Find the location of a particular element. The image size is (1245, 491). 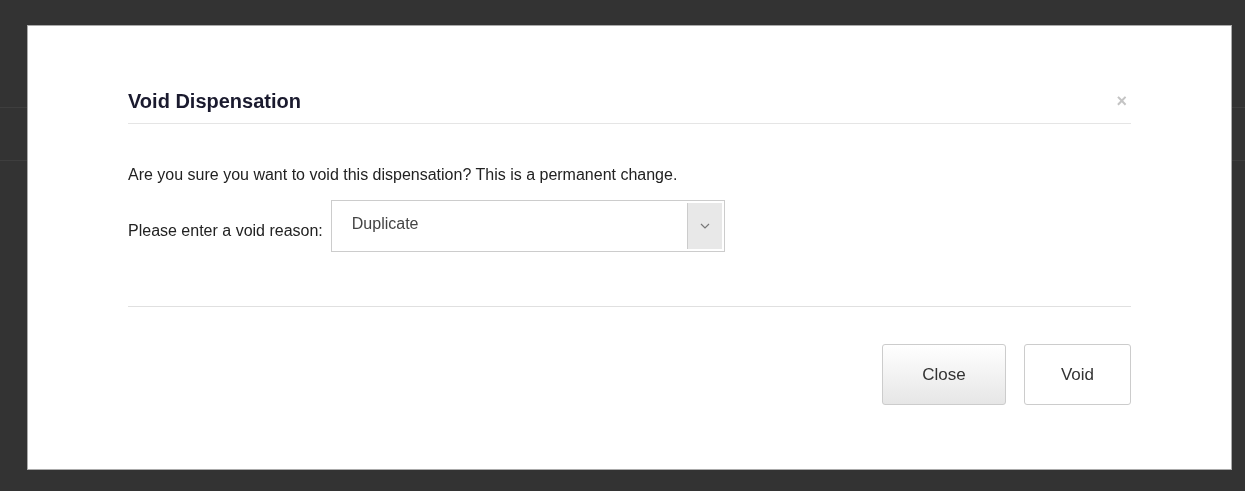

field-label: Please enter a void reason: is located at coordinates (225, 231).